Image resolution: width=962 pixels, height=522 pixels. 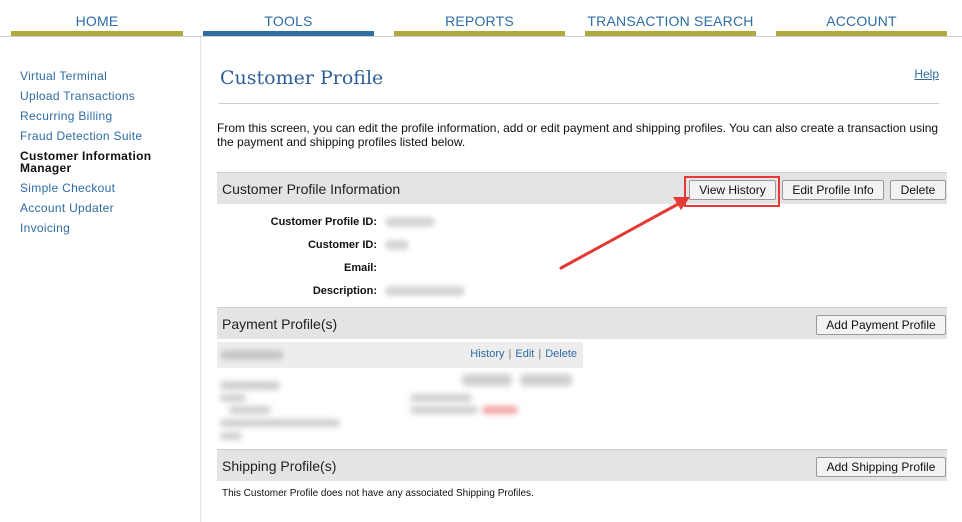 I want to click on annotation-arrow-icon, so click(x=624, y=233).